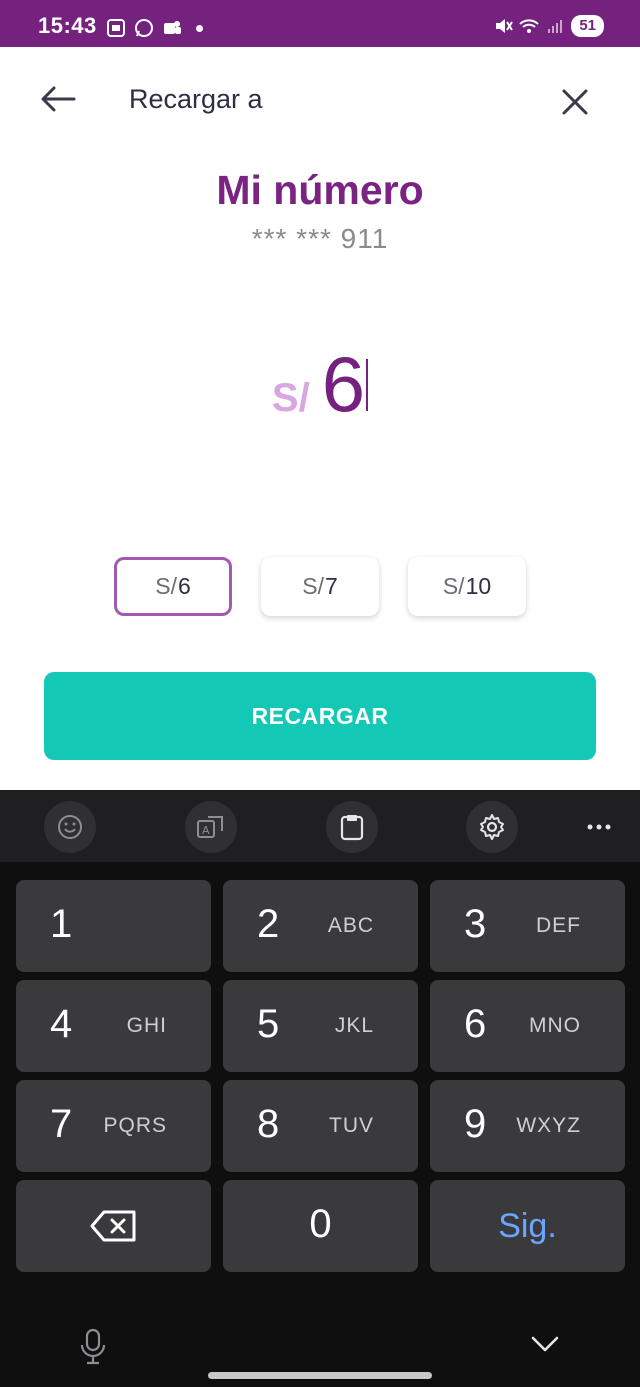  What do you see at coordinates (548, 1125) in the screenshot?
I see `key-letters: WXYZ` at bounding box center [548, 1125].